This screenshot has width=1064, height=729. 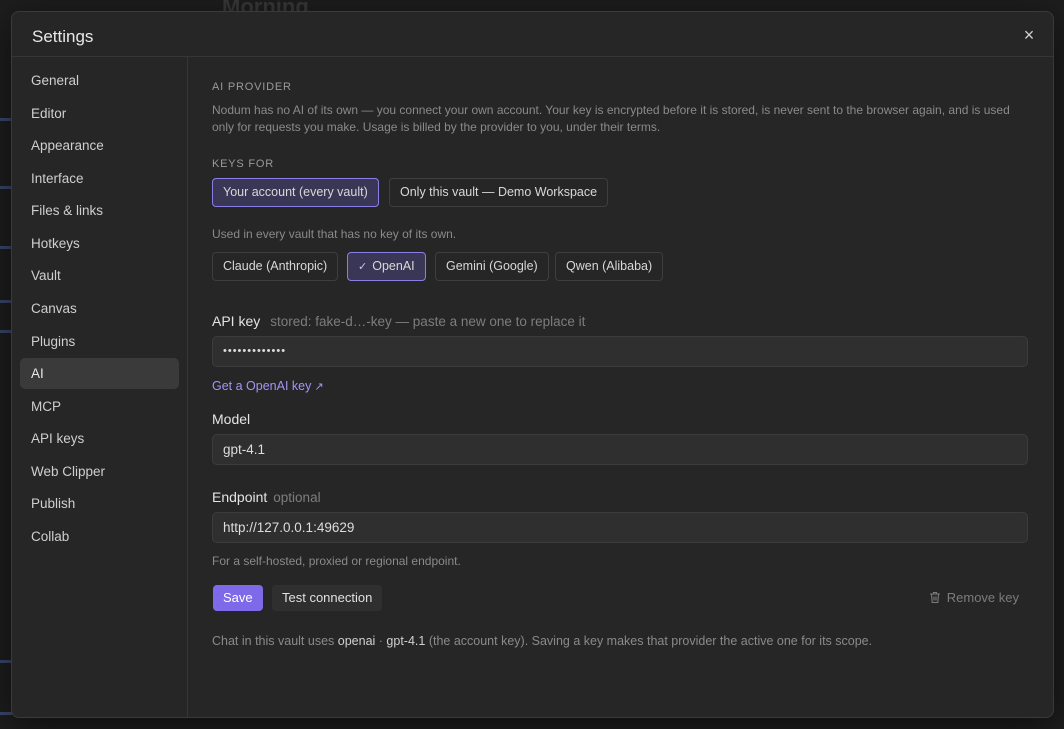 I want to click on sidebar-item-web-clipper: Web Clipper, so click(x=99, y=471).